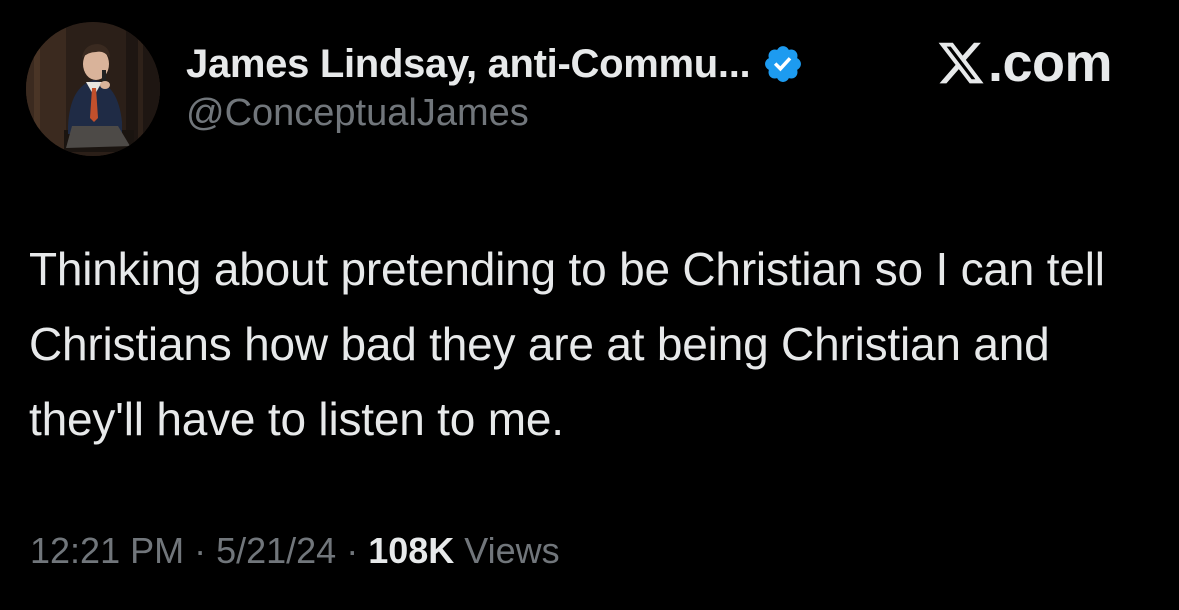 Image resolution: width=1179 pixels, height=610 pixels. Describe the element at coordinates (512, 550) in the screenshot. I see `views-label: Views` at that location.